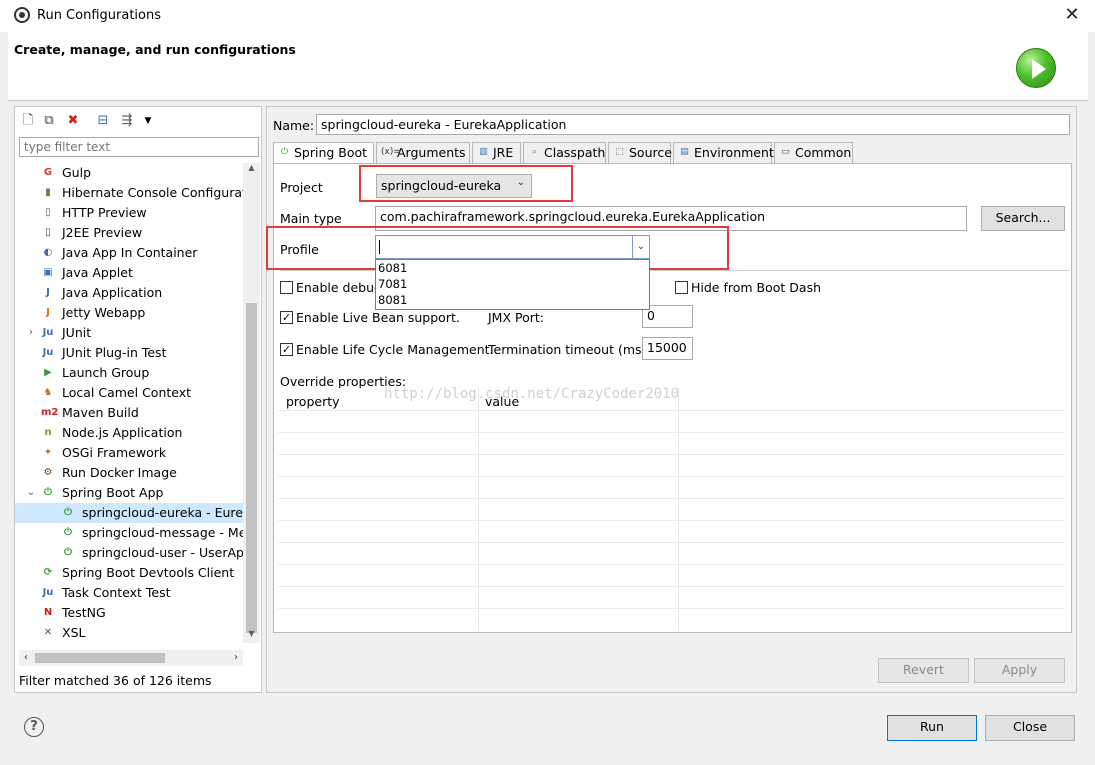  Describe the element at coordinates (112, 292) in the screenshot. I see `tree-item-label: Java Application` at that location.